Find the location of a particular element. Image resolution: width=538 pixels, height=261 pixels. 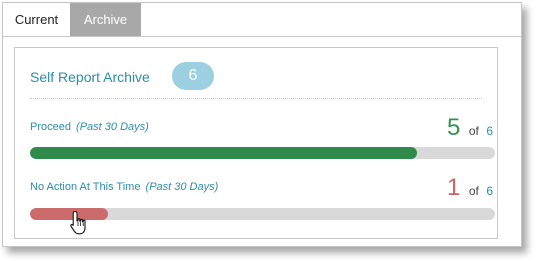

no-action-value: 1 is located at coordinates (454, 187).